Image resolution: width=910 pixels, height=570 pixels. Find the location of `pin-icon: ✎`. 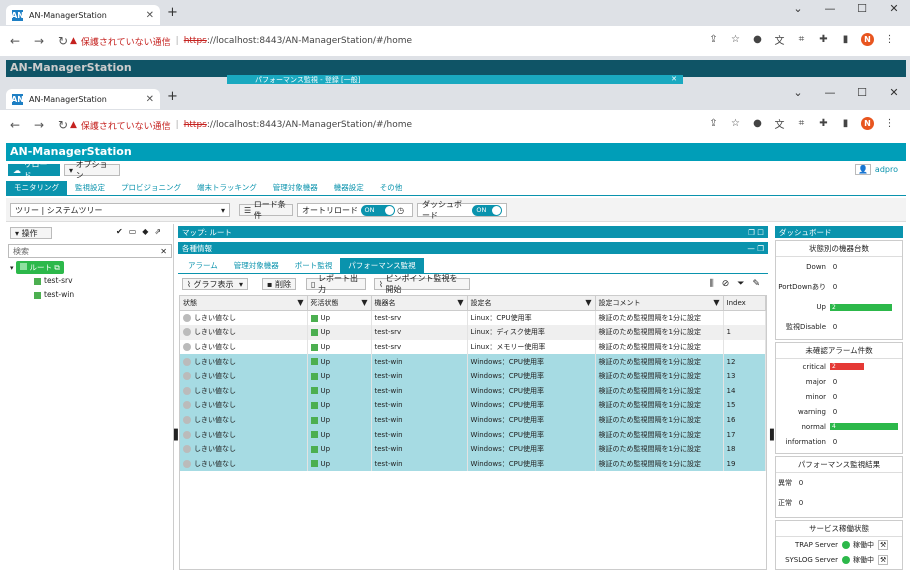

pin-icon: ✎ is located at coordinates (756, 284).